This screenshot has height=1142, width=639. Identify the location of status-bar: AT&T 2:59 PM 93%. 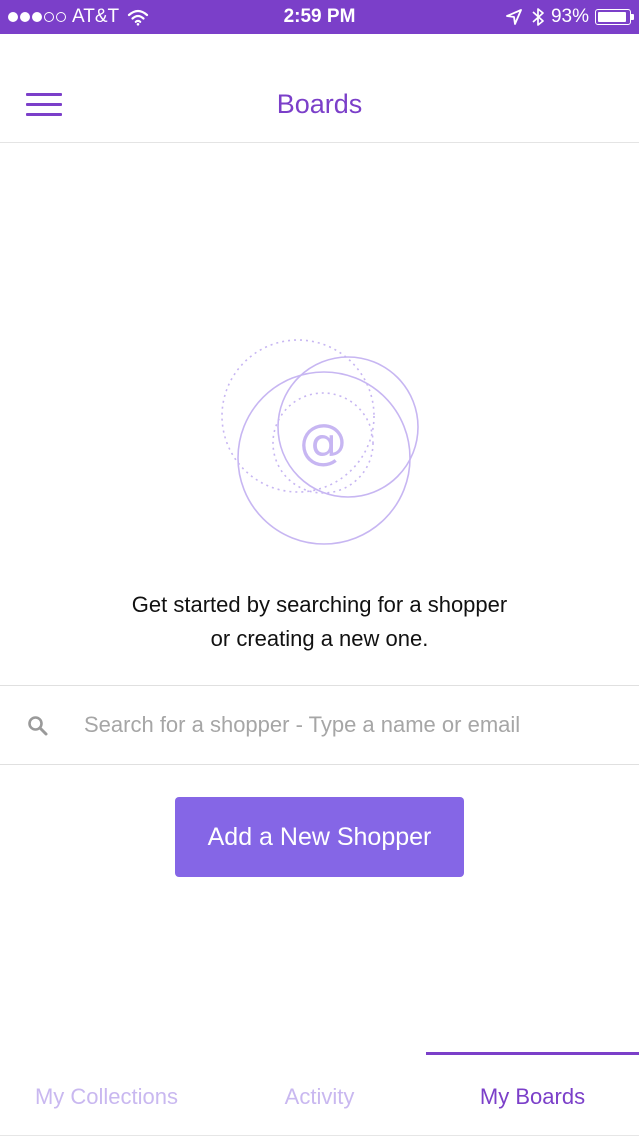
(319, 17).